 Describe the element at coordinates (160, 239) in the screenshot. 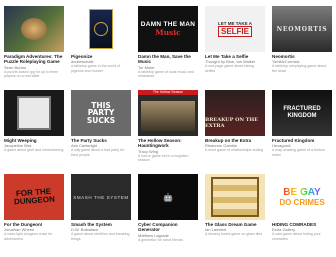

I see `game-description: A generator for robot friends` at that location.